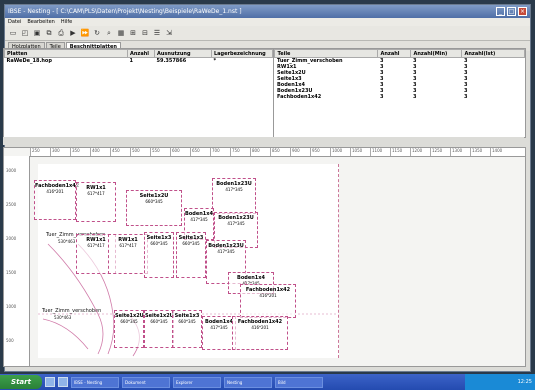 Image resolution: width=535 pixels, height=390 pixels. What do you see at coordinates (40, 22) in the screenshot?
I see `menu-edit: Bearbeiten` at bounding box center [40, 22].